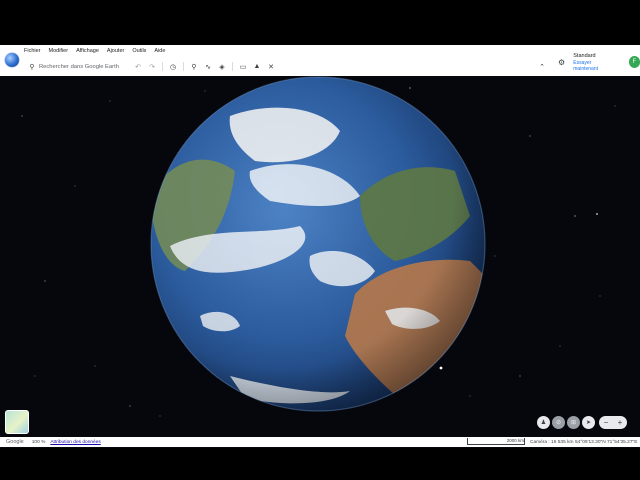  I want to click on collapse-toolbar-icon: ⌃, so click(542, 66).